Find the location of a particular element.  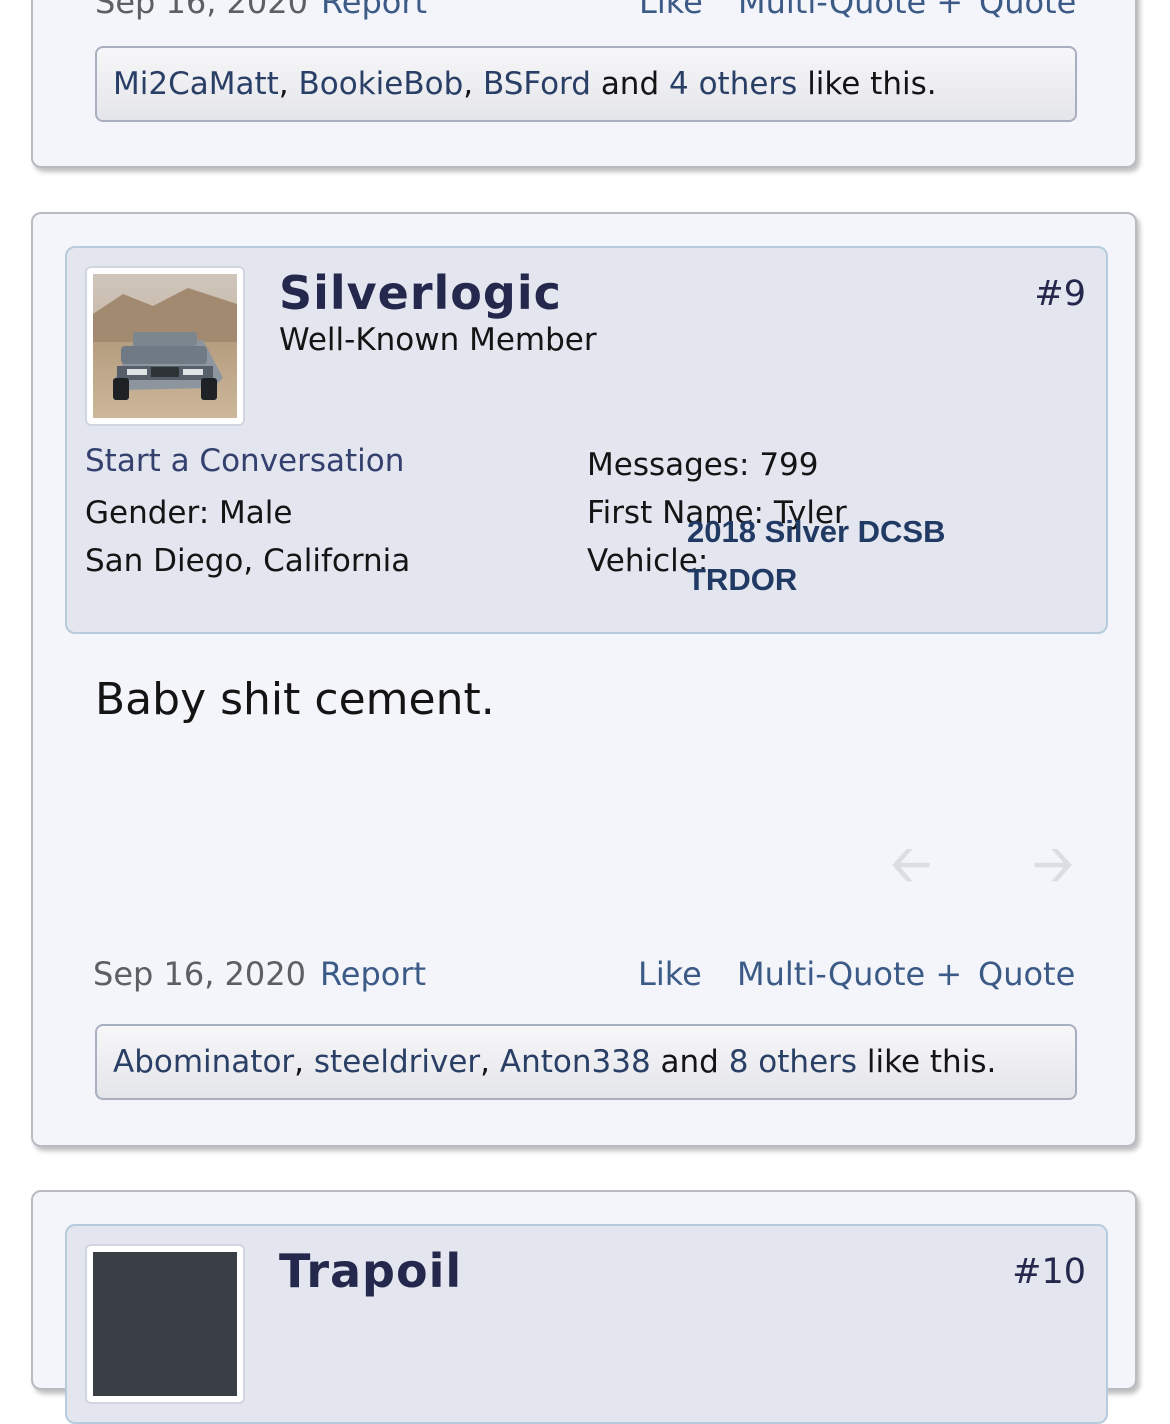

others-link: 4 others is located at coordinates (733, 84).